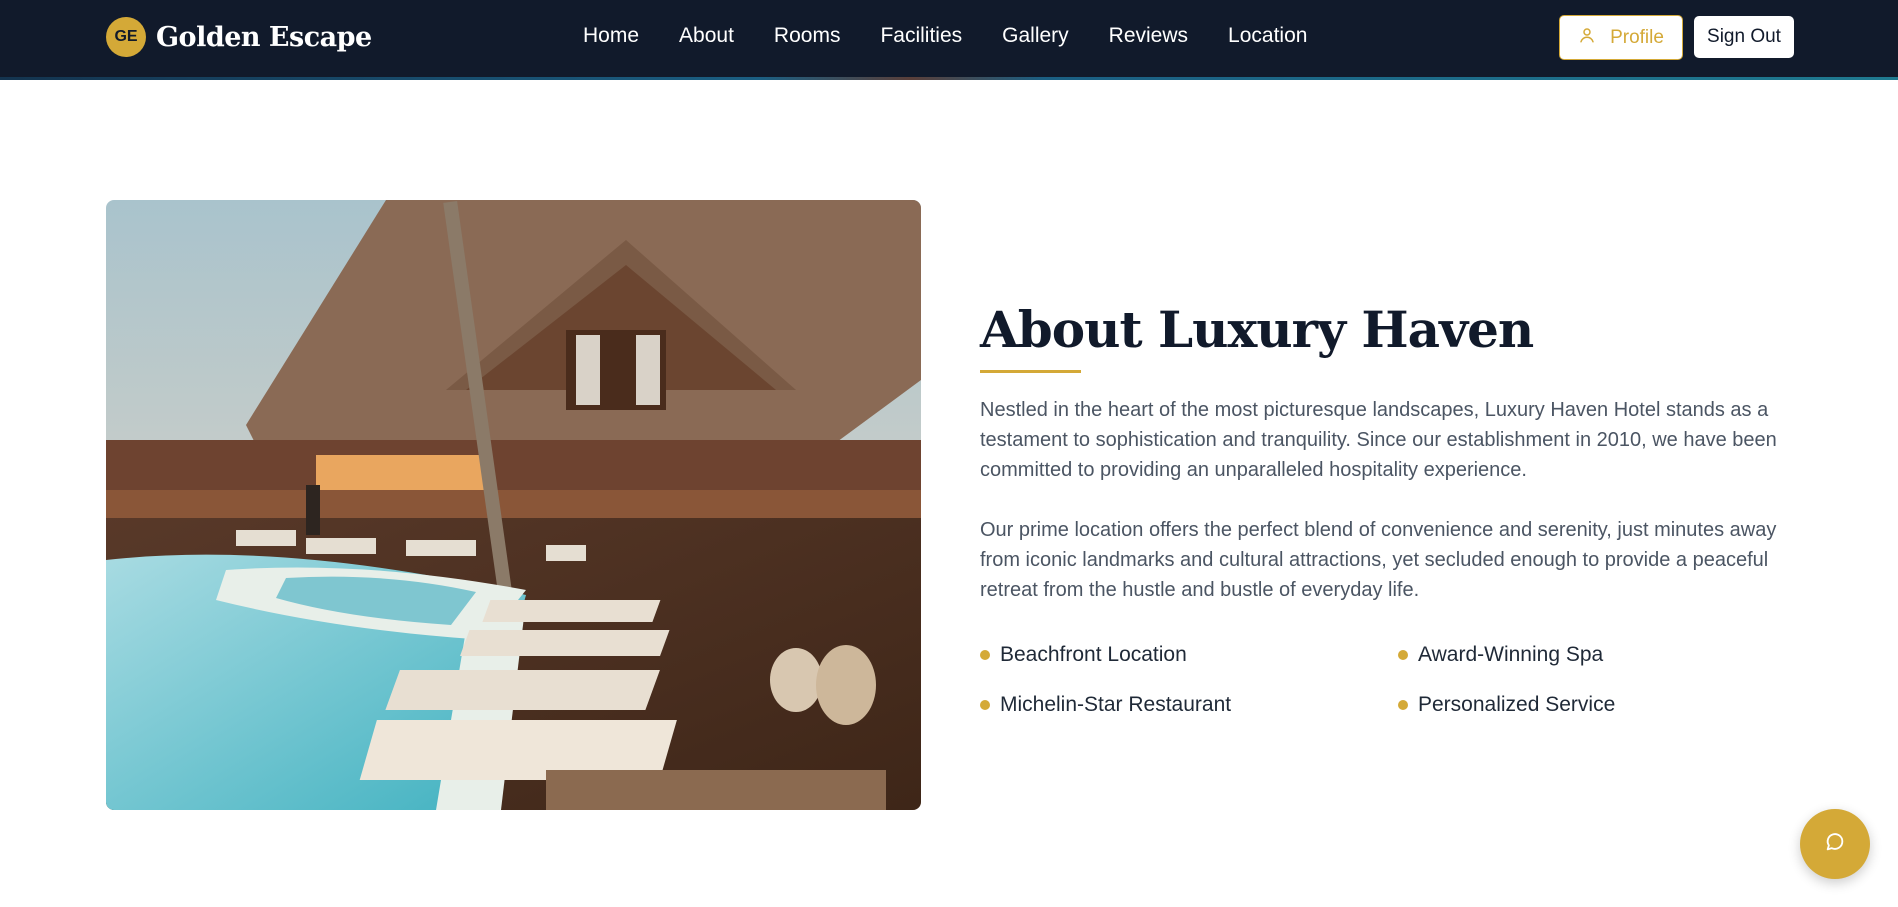 Image resolution: width=1898 pixels, height=907 pixels. Describe the element at coordinates (1148, 36) in the screenshot. I see `nav-link-reviews: Reviews` at that location.